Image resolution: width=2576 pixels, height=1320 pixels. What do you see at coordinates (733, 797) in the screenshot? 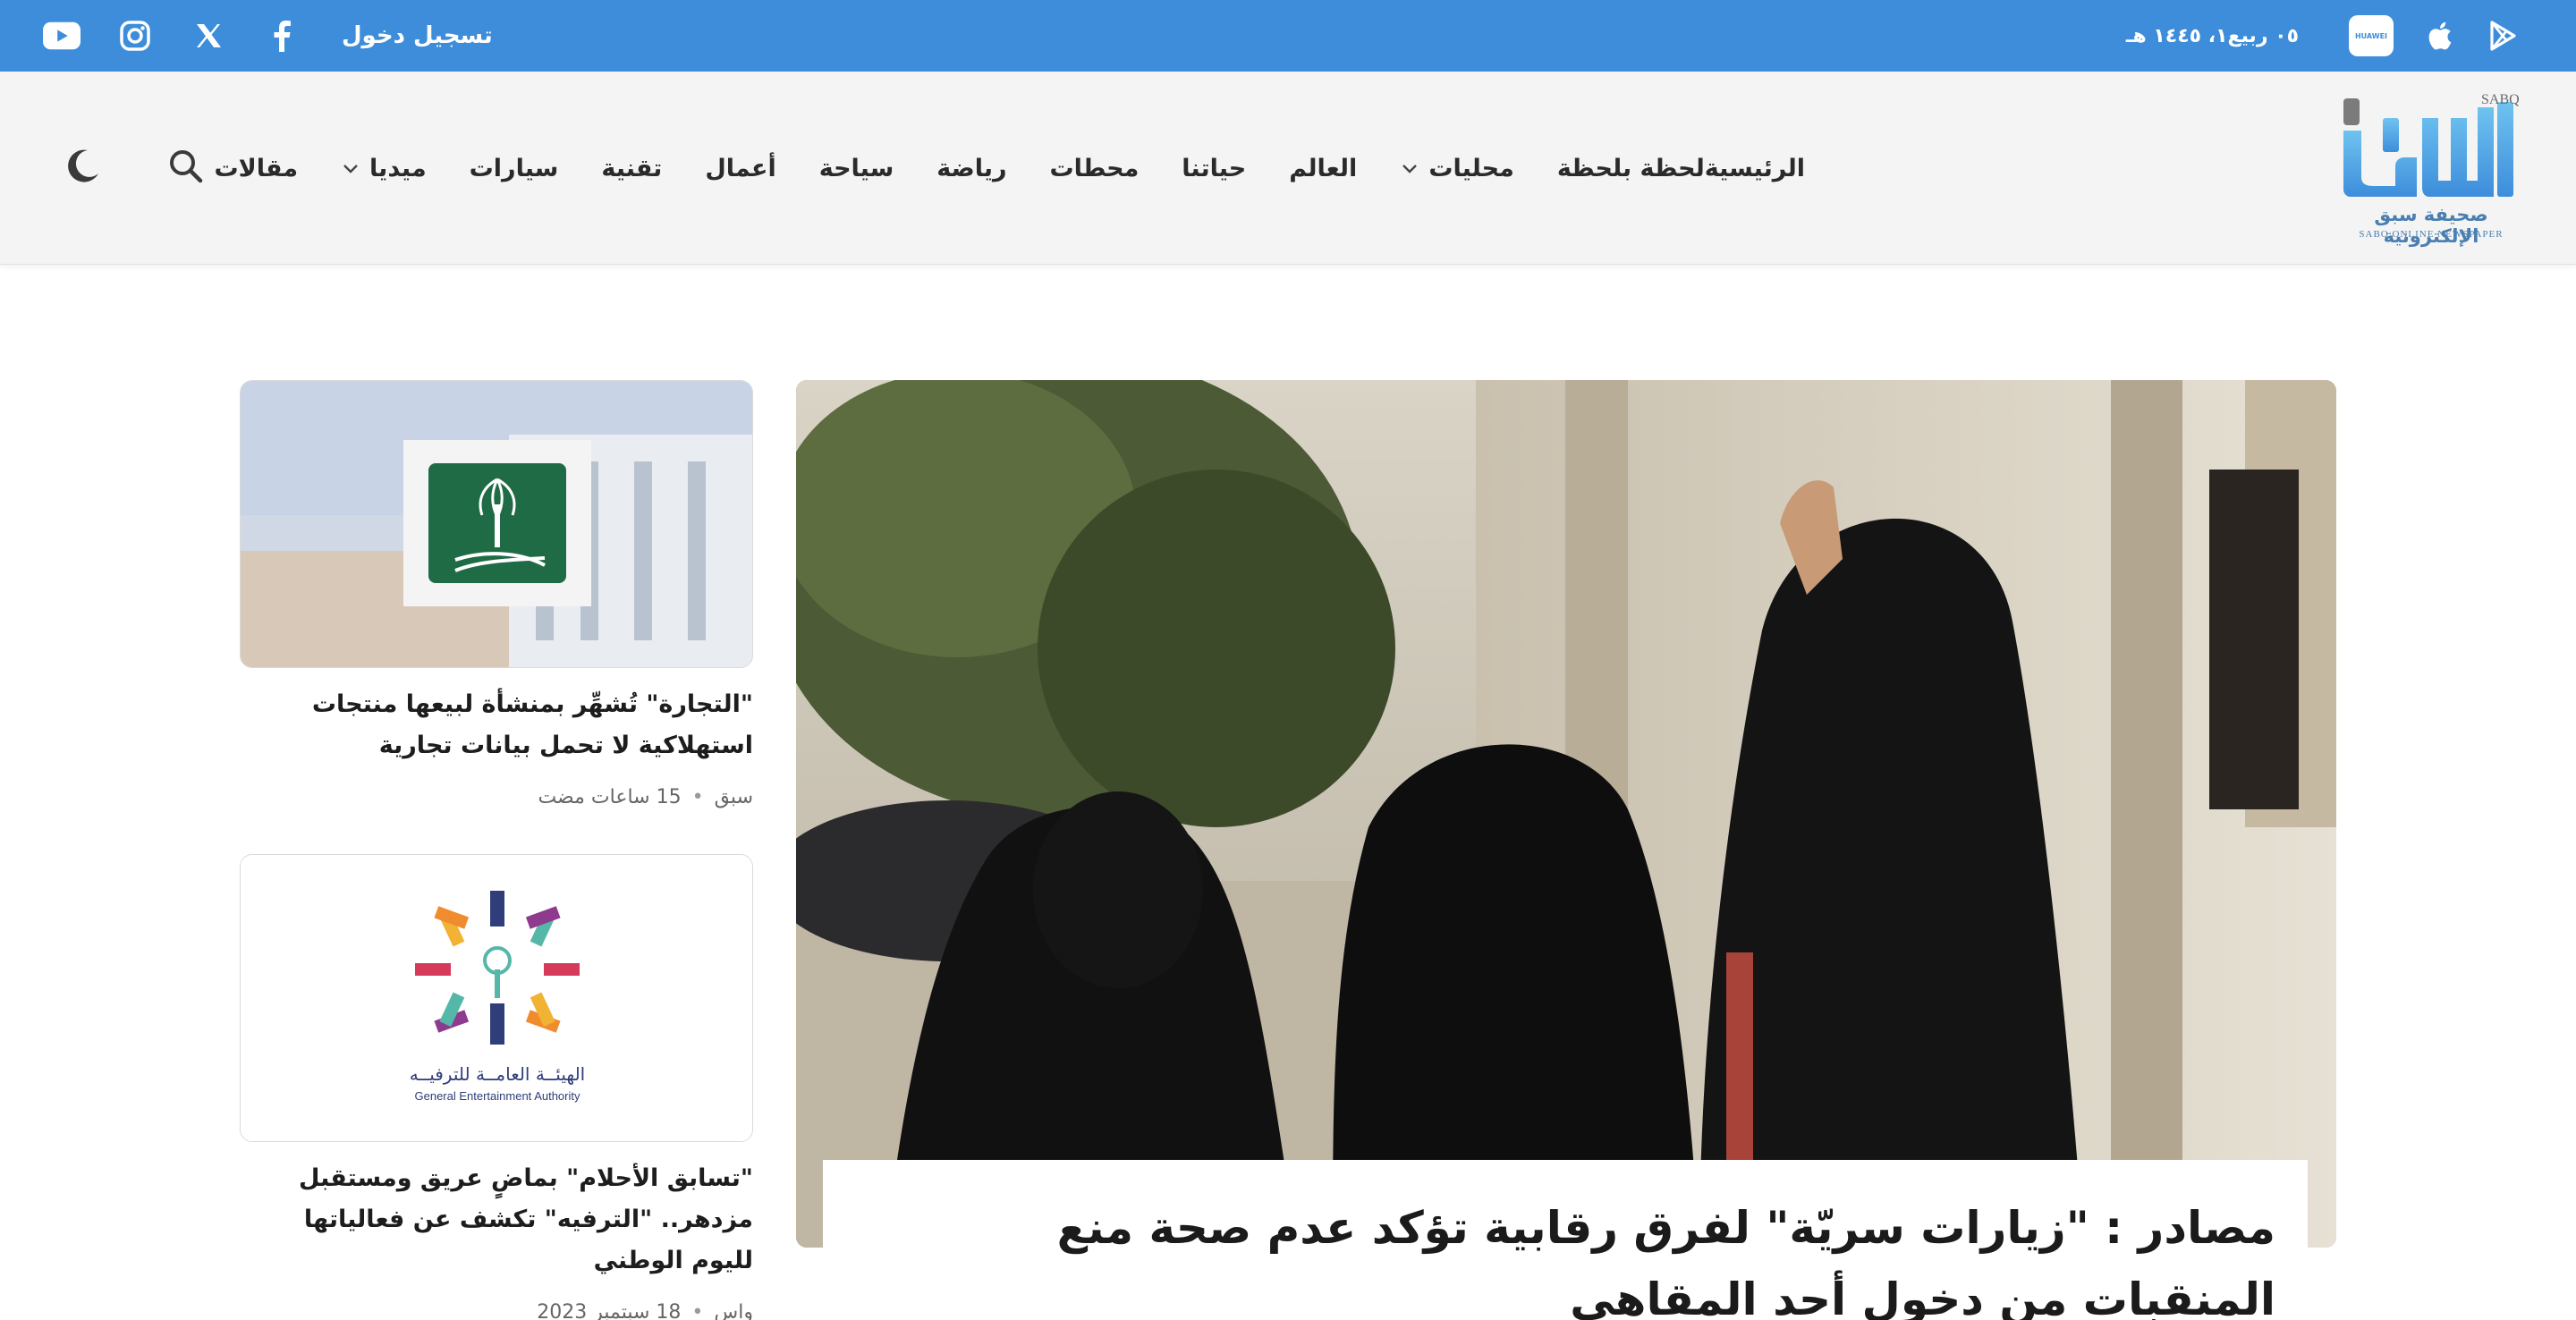
I see `article-source: سبق` at bounding box center [733, 797].